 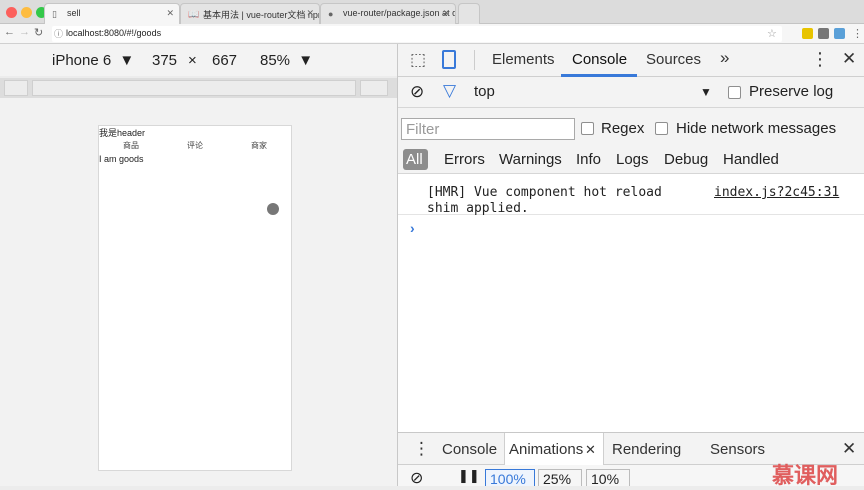 I want to click on zoom-value: 85%, so click(x=275, y=60).